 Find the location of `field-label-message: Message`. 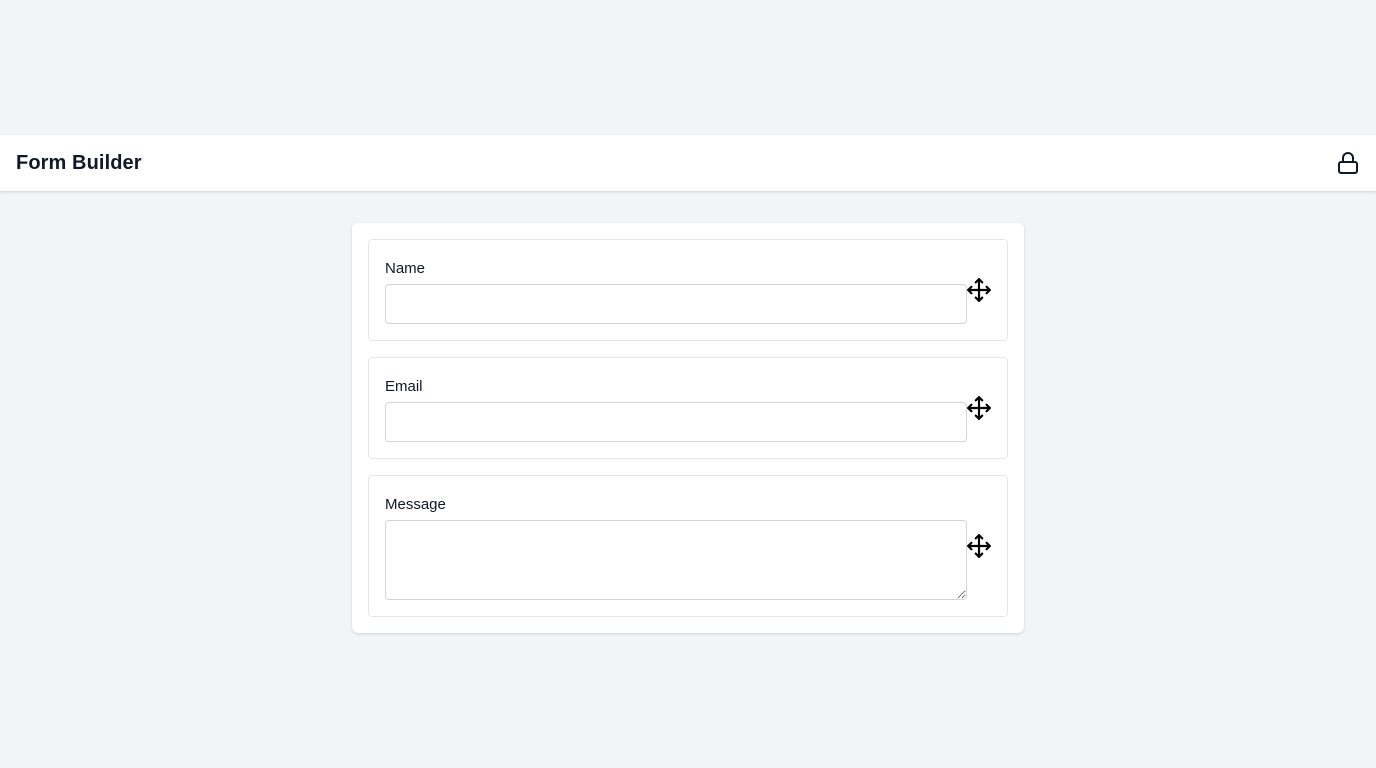

field-label-message: Message is located at coordinates (415, 504).